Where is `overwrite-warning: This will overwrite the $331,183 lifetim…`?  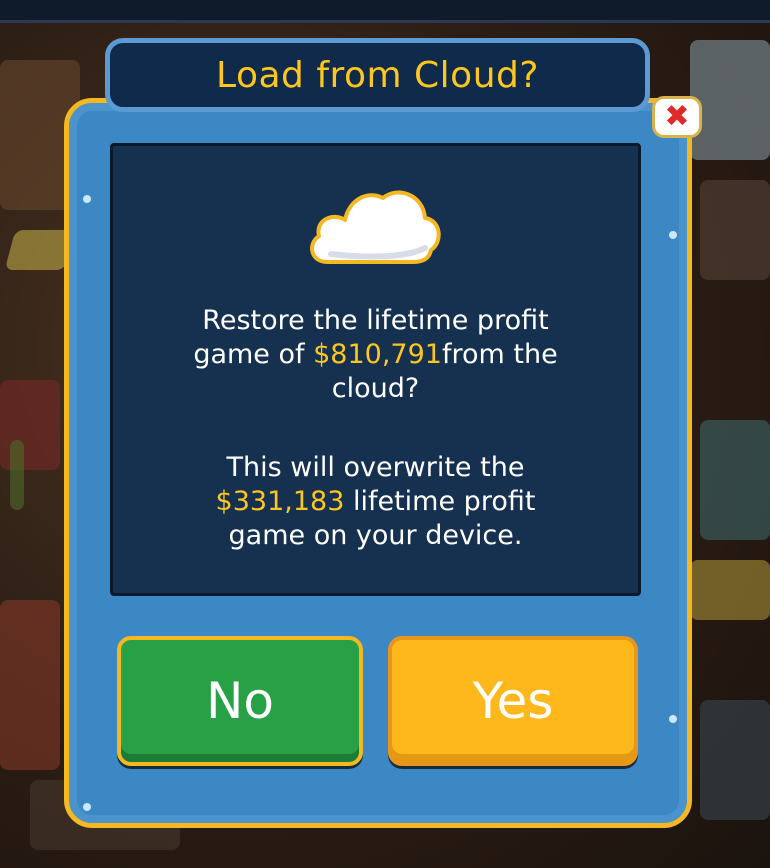 overwrite-warning: This will overwrite the $331,183 lifetim… is located at coordinates (375, 502).